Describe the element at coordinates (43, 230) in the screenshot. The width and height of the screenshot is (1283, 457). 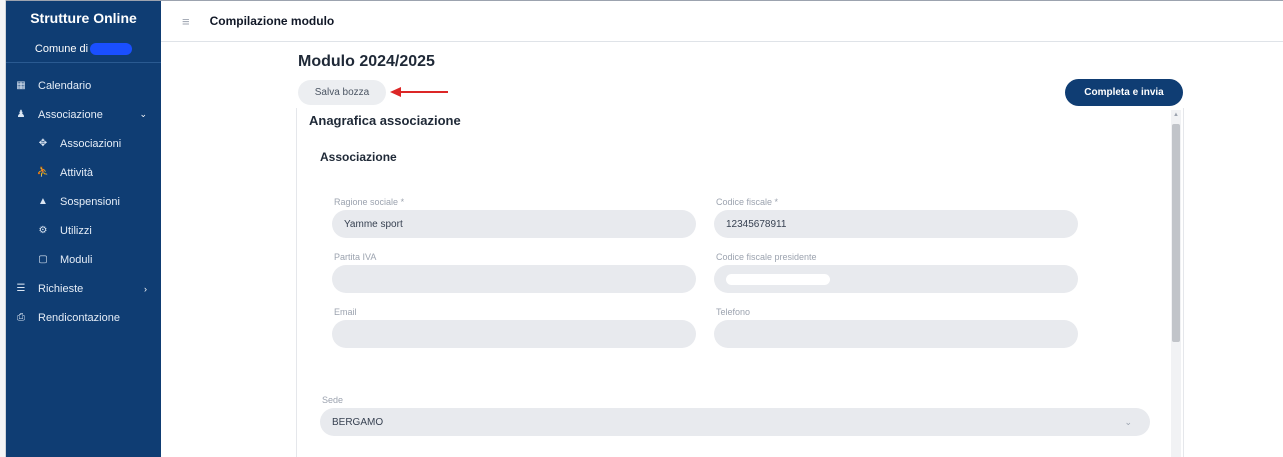
I see `gear-icon: ⚙` at that location.